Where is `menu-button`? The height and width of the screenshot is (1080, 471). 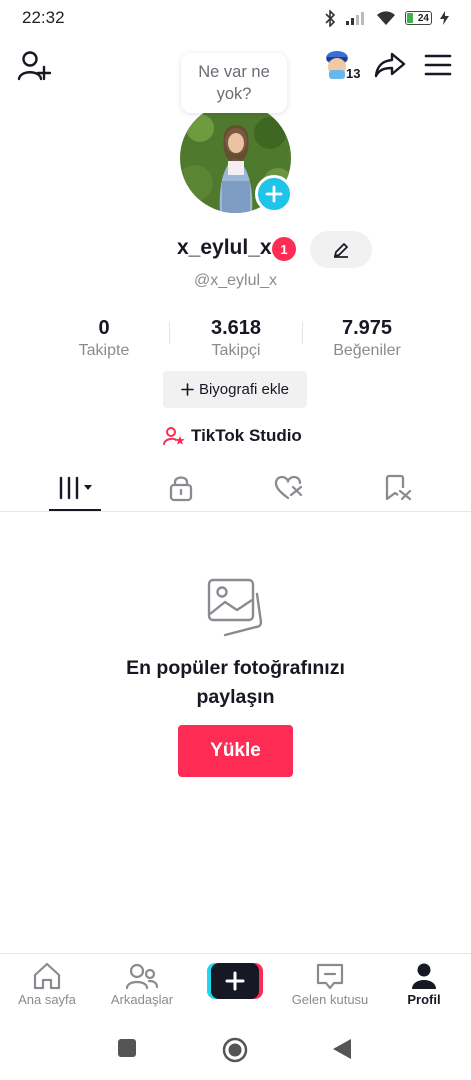 menu-button is located at coordinates (438, 65).